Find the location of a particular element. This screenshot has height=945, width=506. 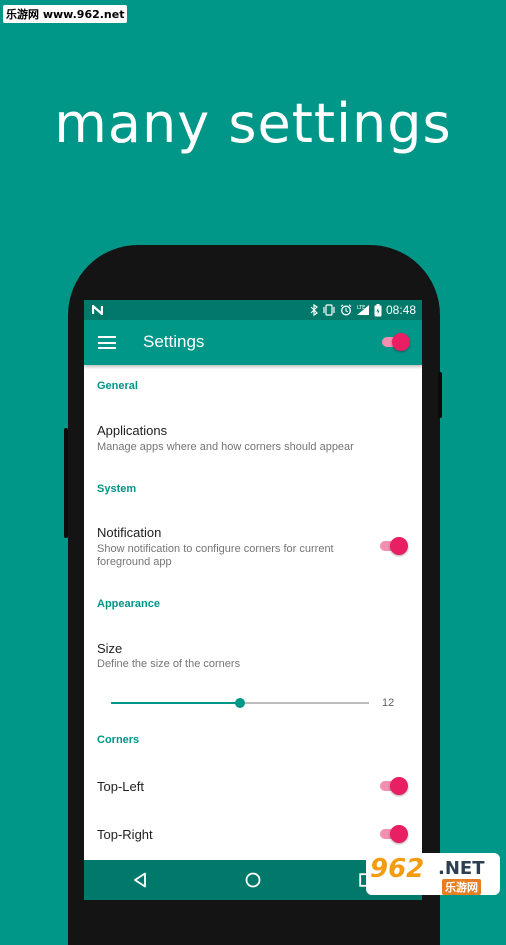

size-slider is located at coordinates (240, 703).